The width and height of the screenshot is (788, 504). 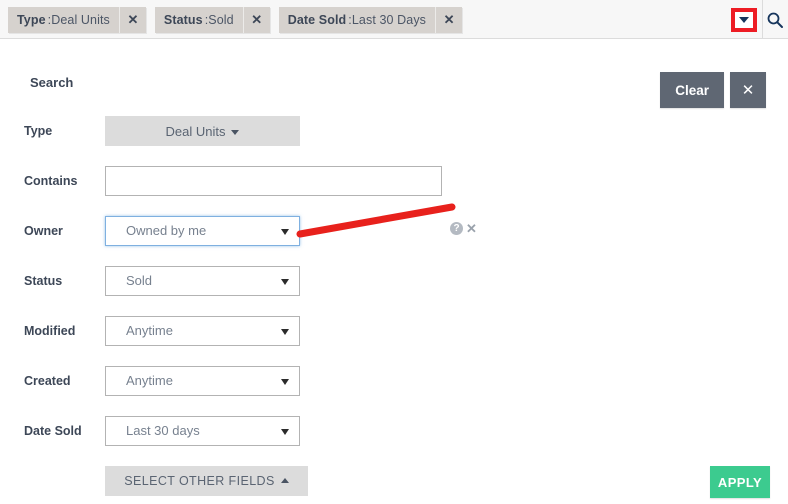 What do you see at coordinates (284, 480) in the screenshot?
I see `caret-up-icon` at bounding box center [284, 480].